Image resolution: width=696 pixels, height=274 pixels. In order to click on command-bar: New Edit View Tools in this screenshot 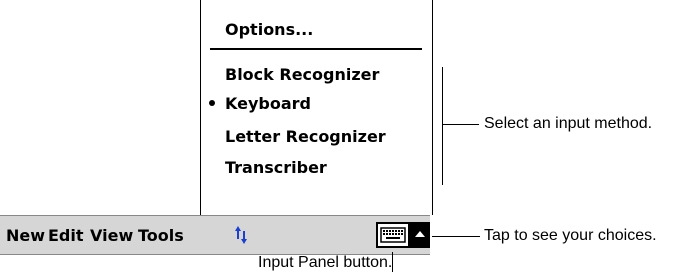, I will do `click(215, 235)`.